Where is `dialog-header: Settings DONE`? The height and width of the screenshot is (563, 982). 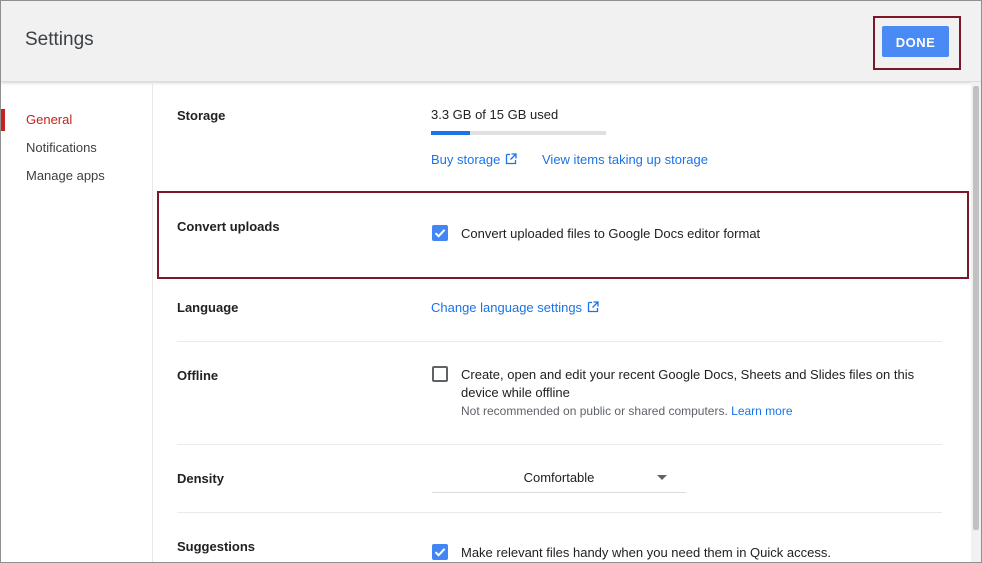 dialog-header: Settings DONE is located at coordinates (491, 41).